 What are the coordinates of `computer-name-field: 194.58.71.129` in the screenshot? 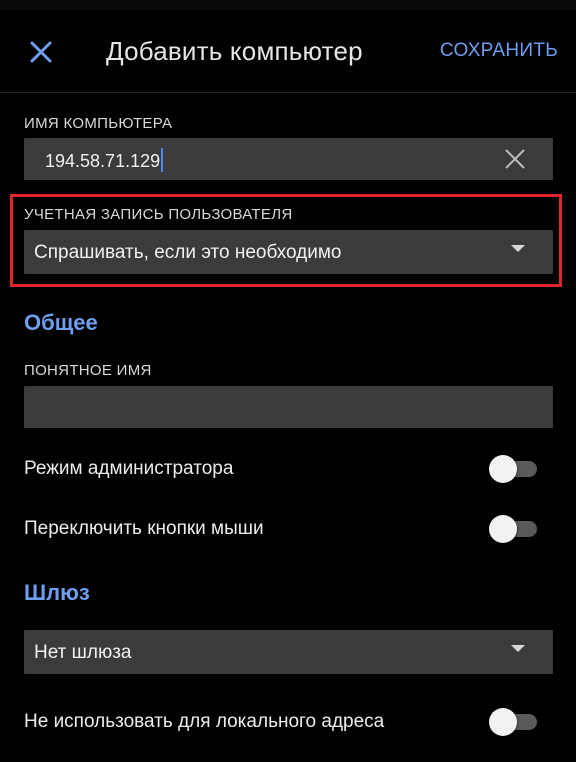 It's located at (288, 159).